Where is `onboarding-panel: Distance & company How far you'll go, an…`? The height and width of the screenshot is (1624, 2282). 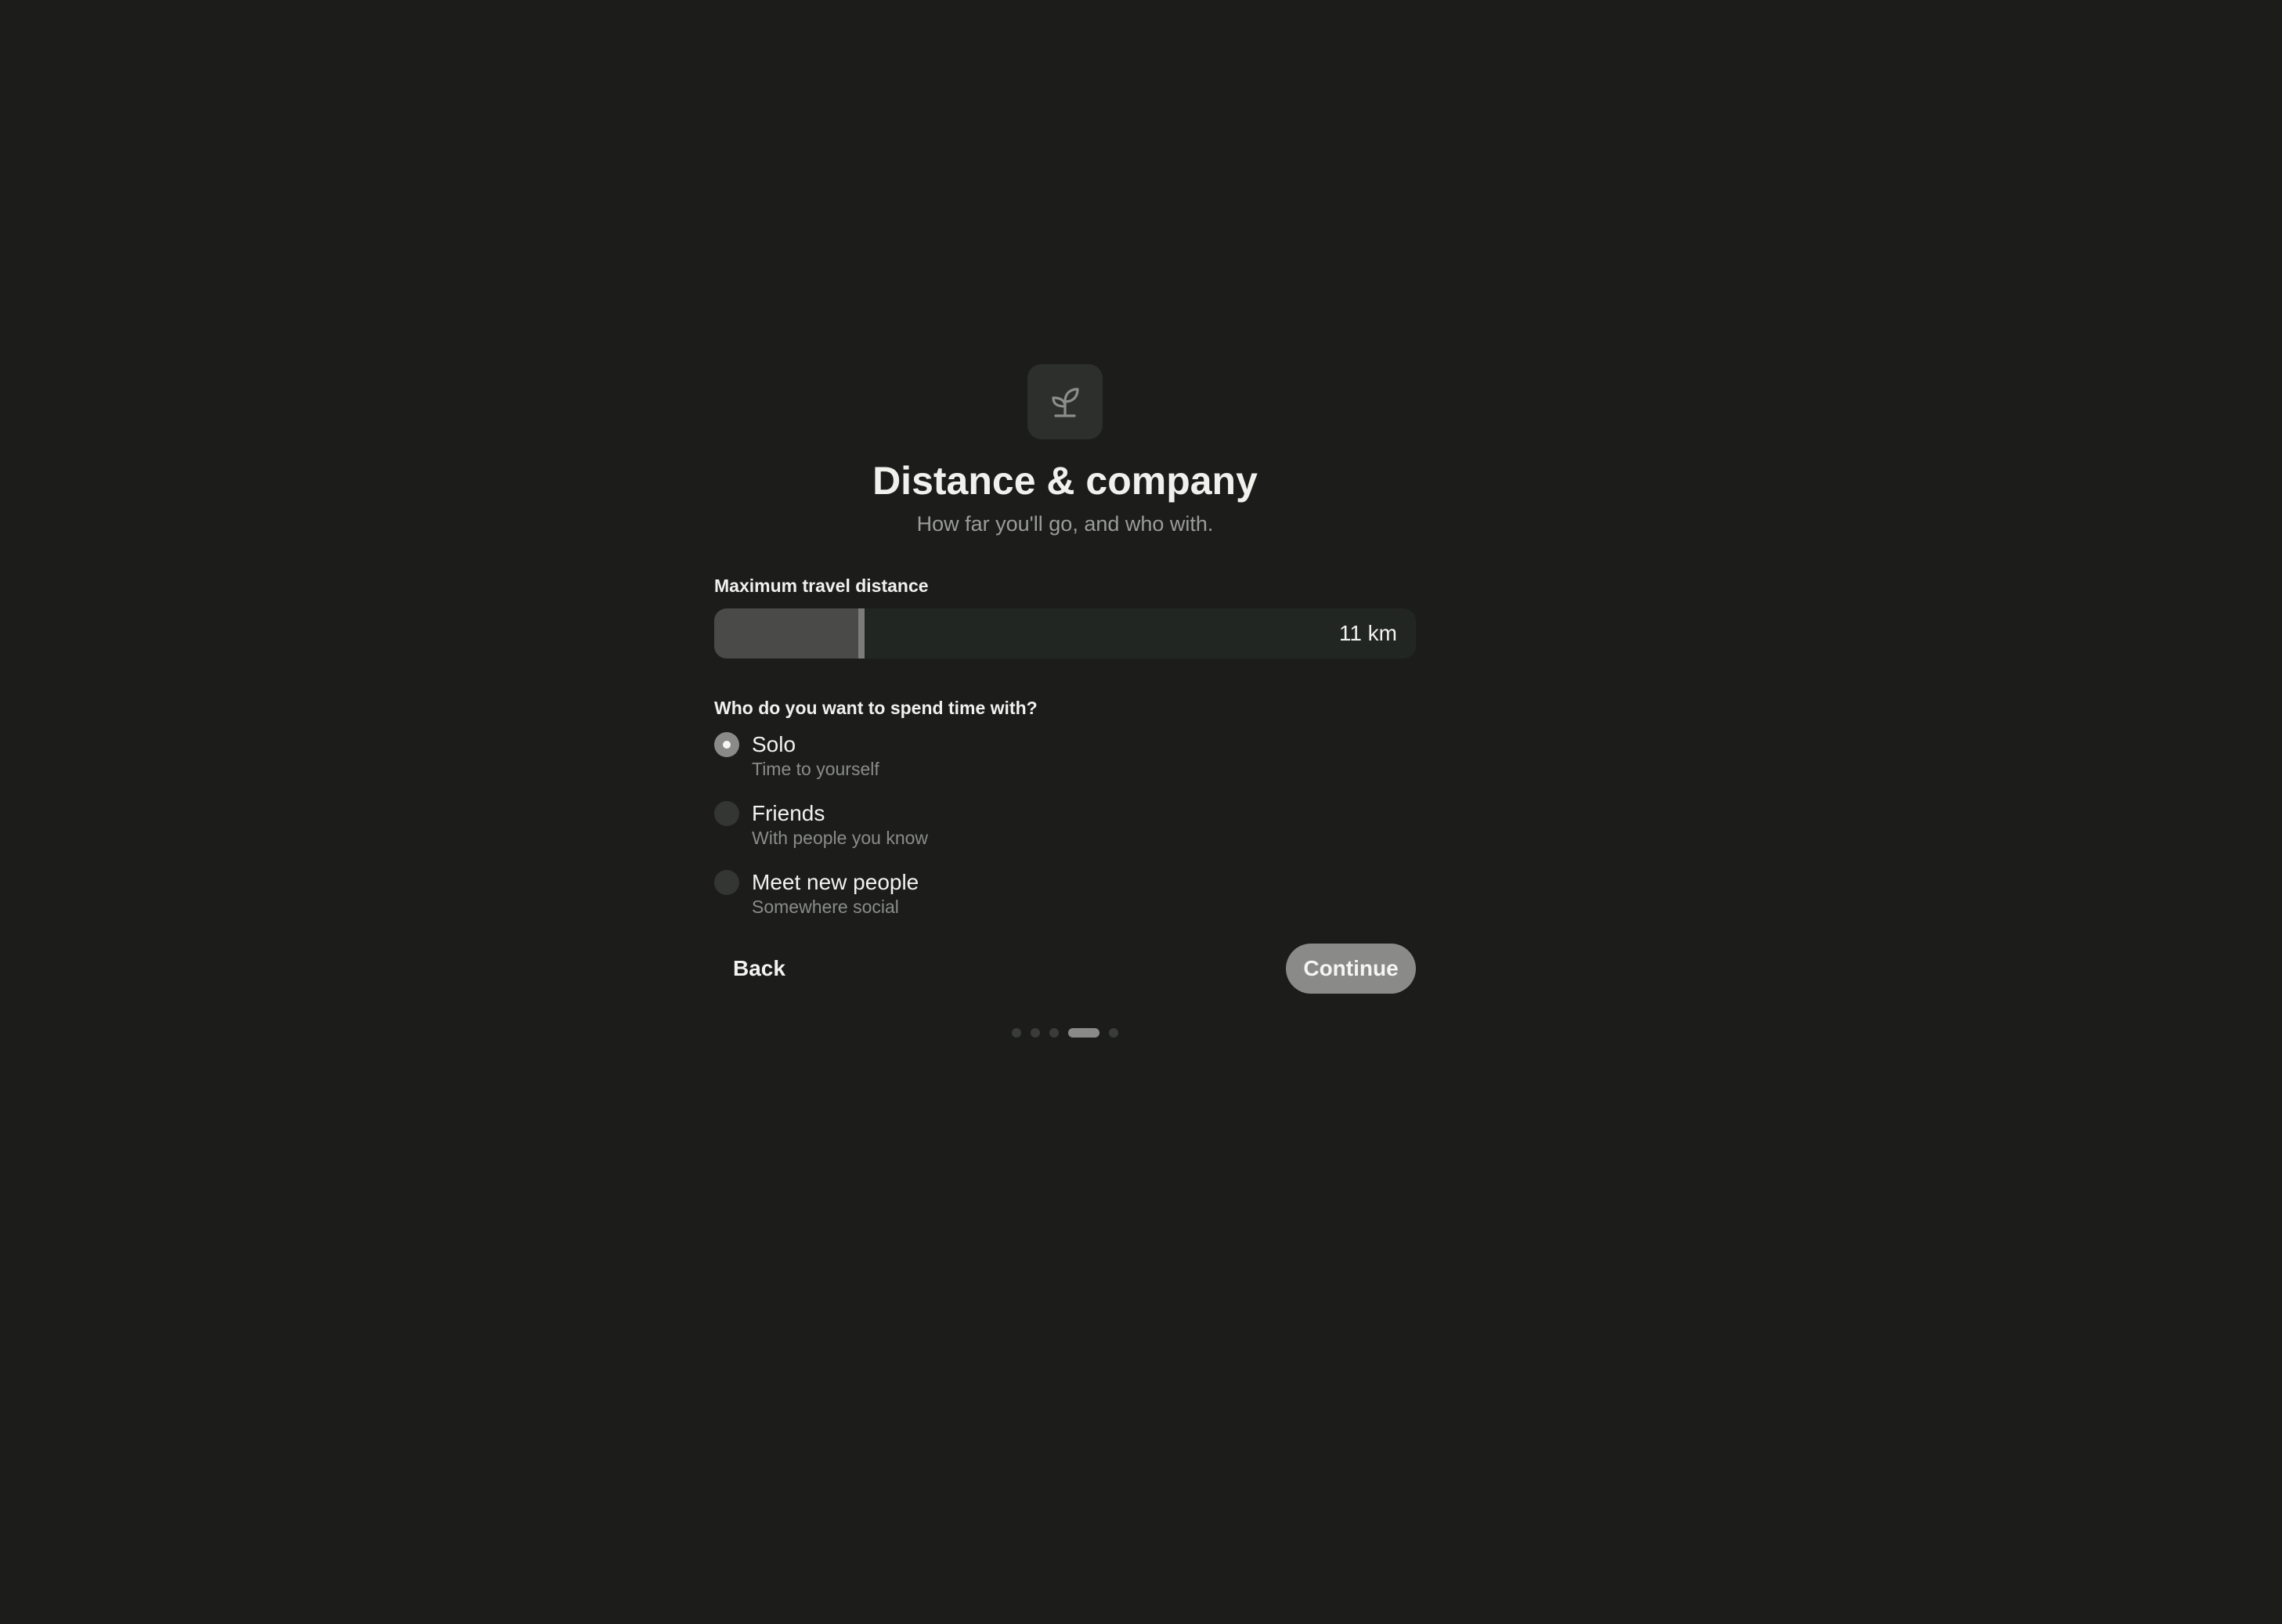 onboarding-panel: Distance & company How far you'll go, an… is located at coordinates (1065, 701).